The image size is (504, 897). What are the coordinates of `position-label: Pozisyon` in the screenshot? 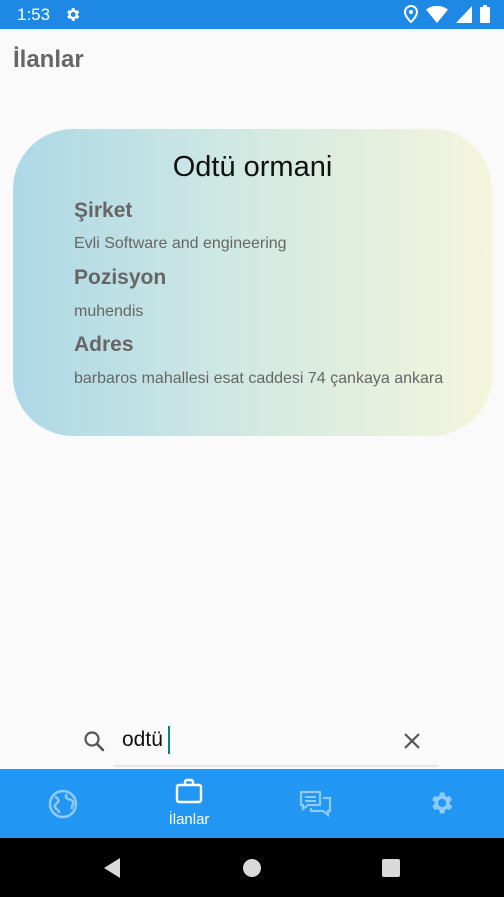 It's located at (120, 277).